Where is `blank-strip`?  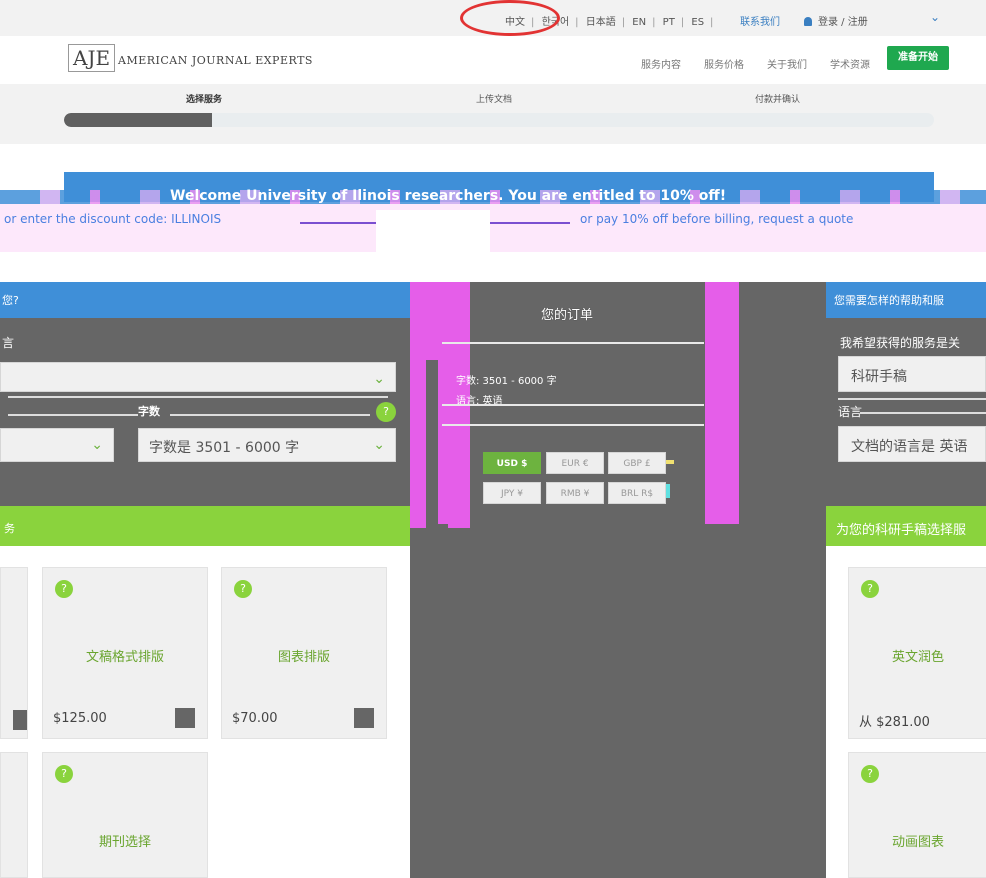 blank-strip is located at coordinates (295, 267).